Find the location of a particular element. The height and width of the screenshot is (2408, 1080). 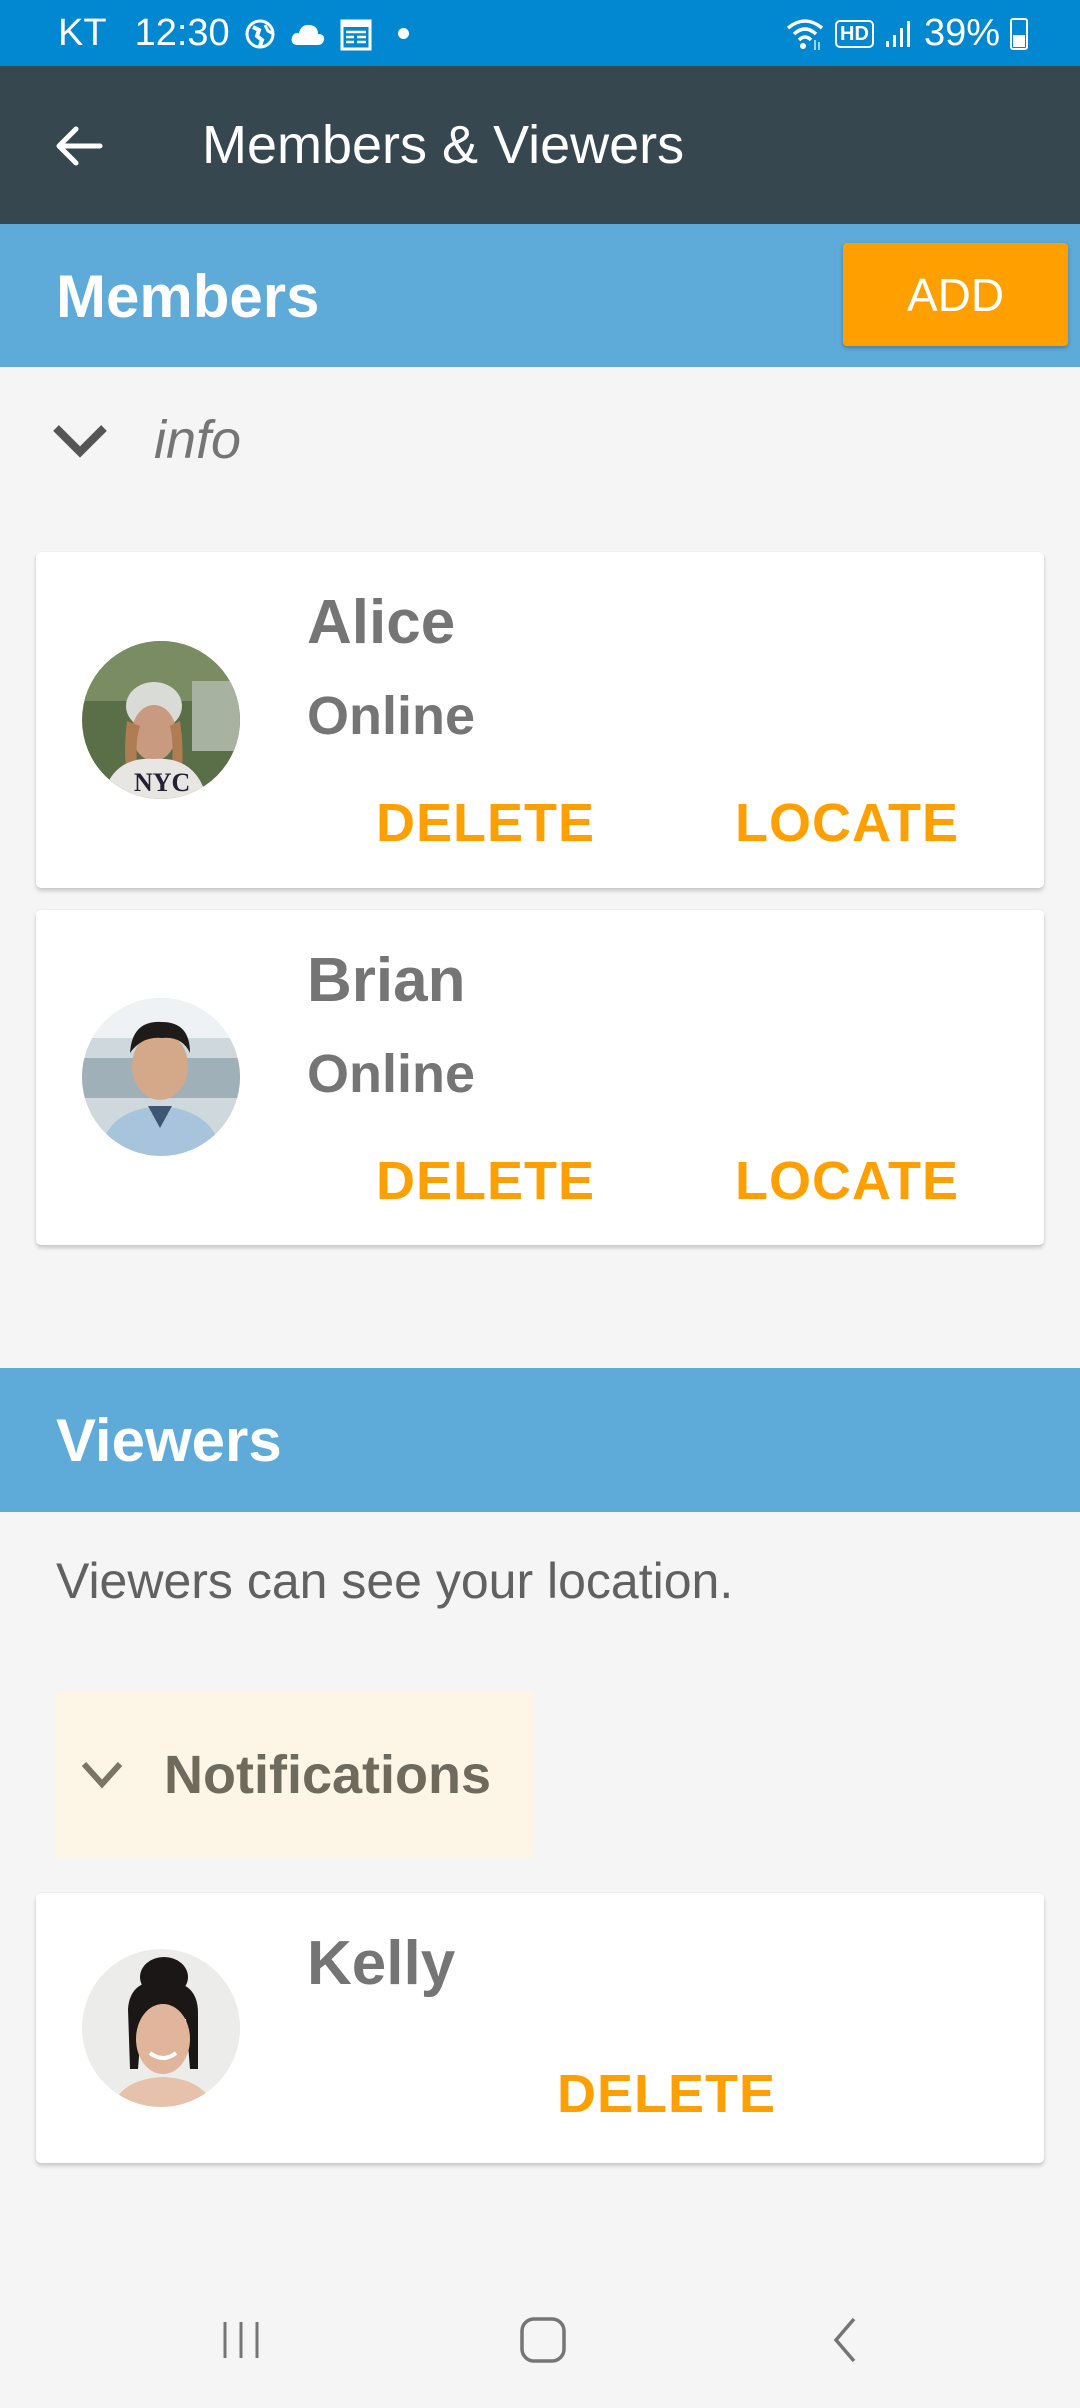

member-name: Brian is located at coordinates (386, 980).